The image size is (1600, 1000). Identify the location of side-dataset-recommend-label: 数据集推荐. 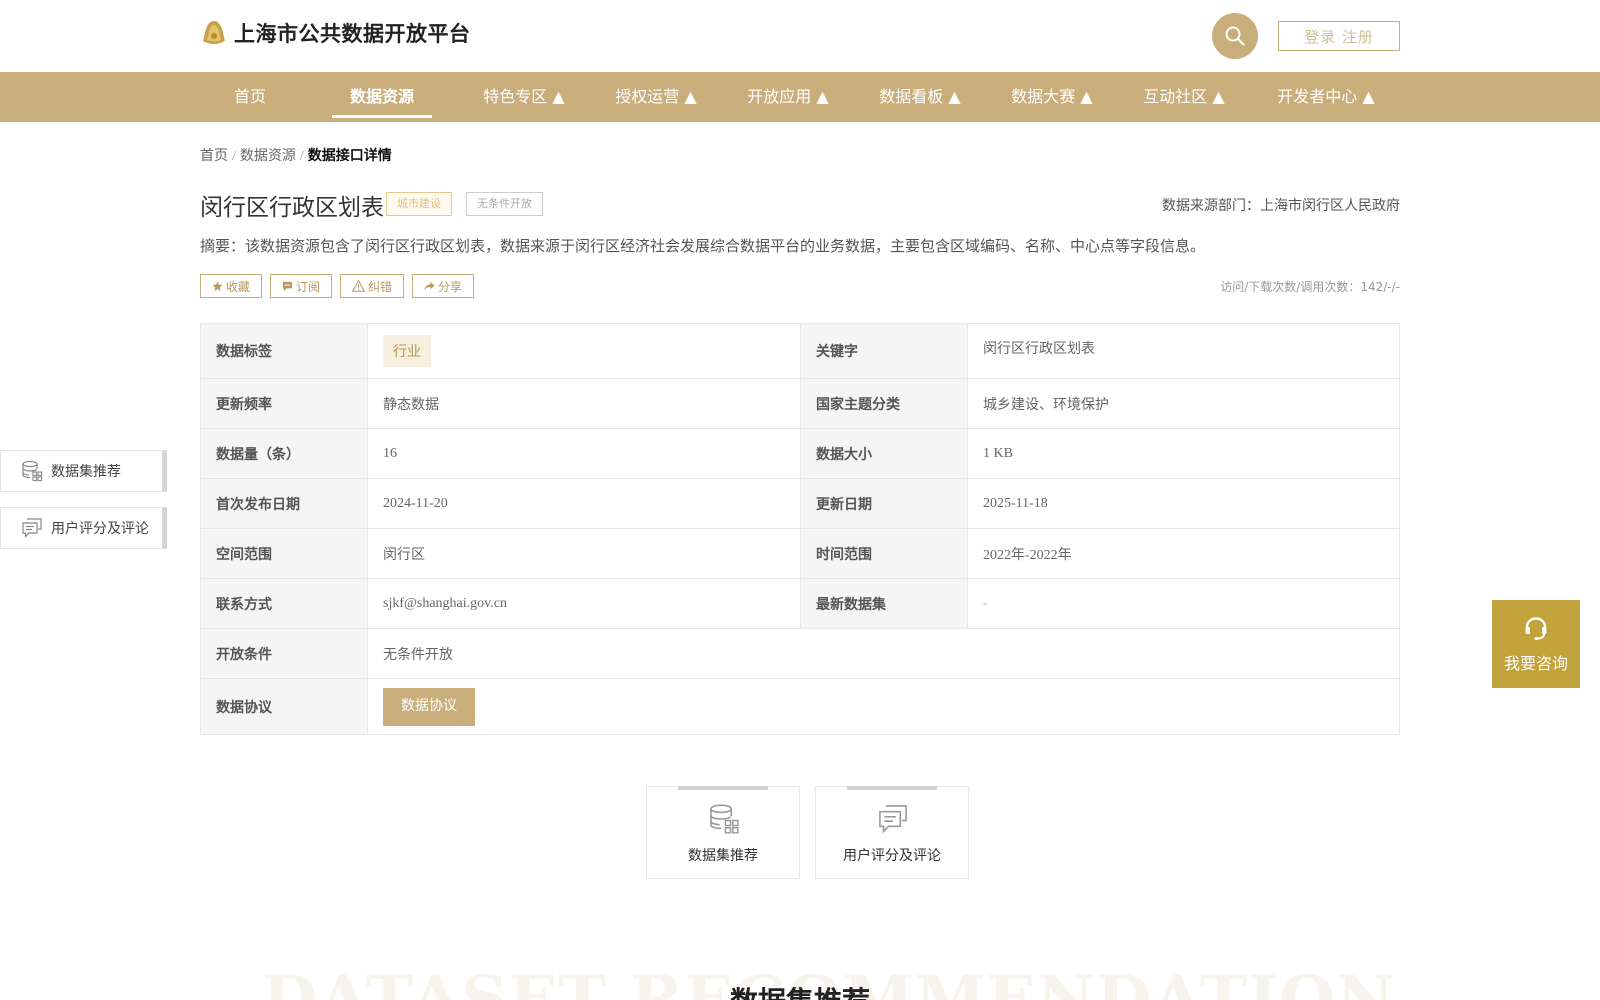
(86, 472).